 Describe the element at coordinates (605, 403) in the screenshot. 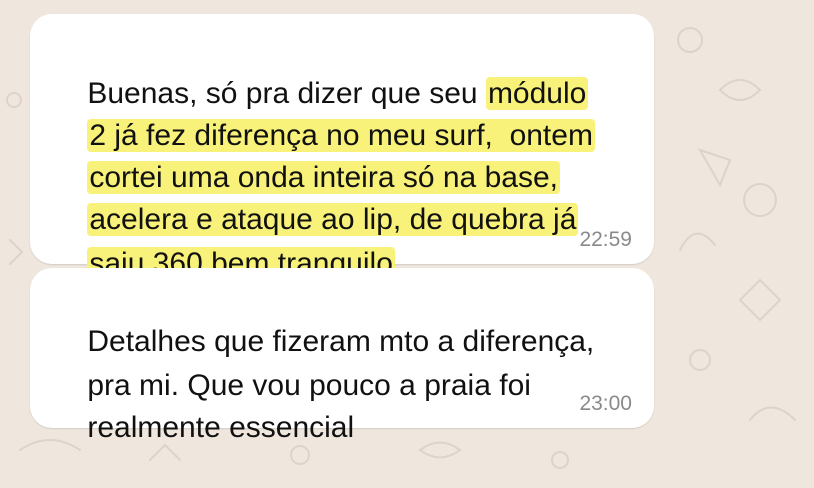

I see `message-timestamp: 23:00` at that location.